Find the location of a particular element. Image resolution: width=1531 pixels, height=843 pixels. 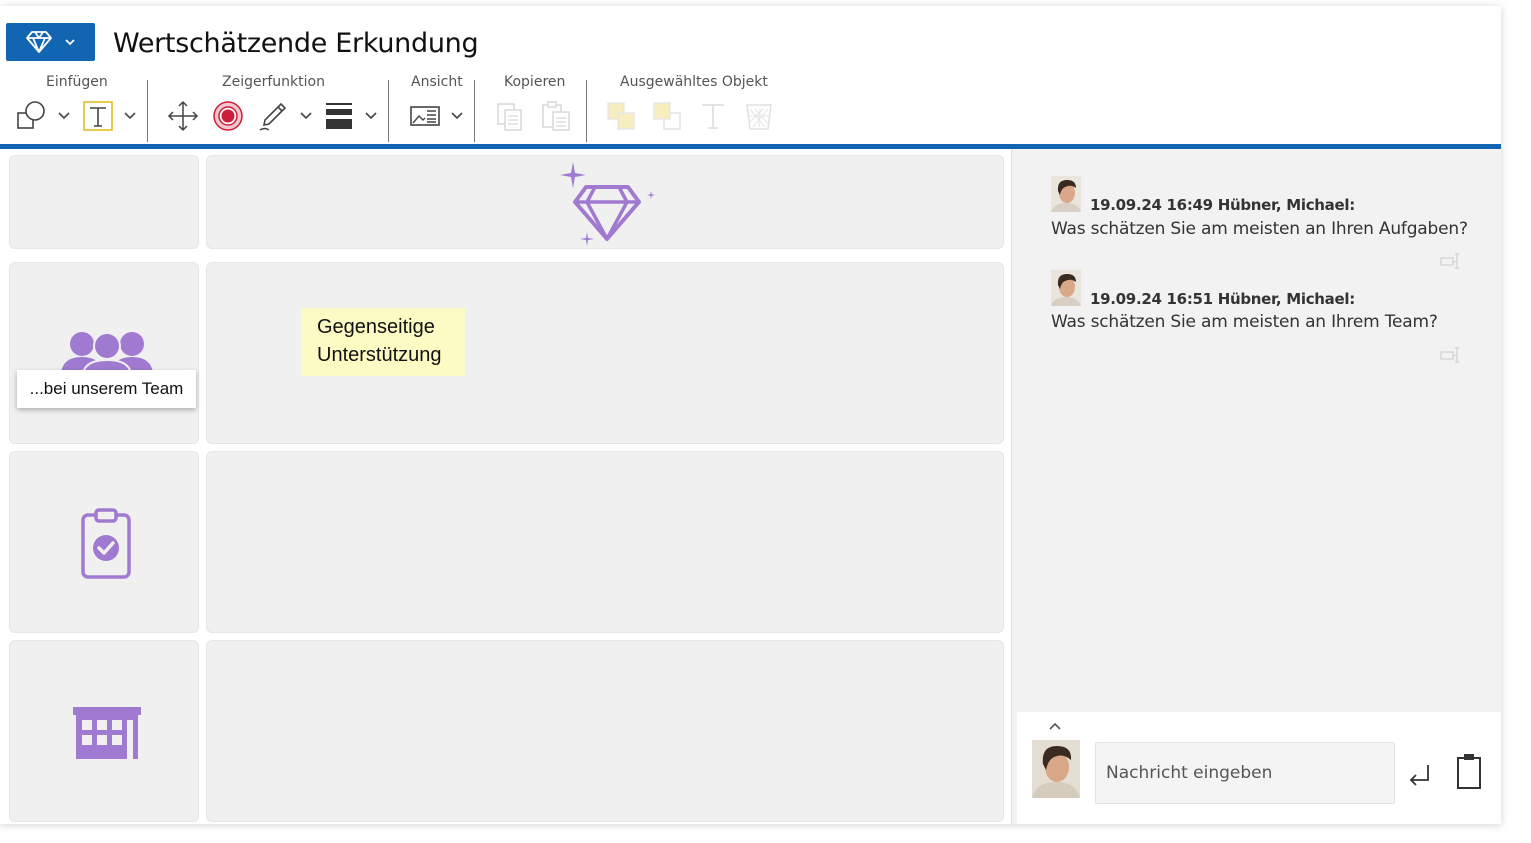

clipboard-check-icon is located at coordinates (106, 543).